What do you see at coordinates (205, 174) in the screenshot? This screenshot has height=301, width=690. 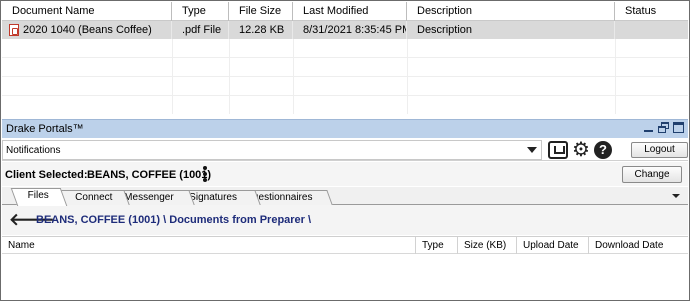 I see `more-options-icon` at bounding box center [205, 174].